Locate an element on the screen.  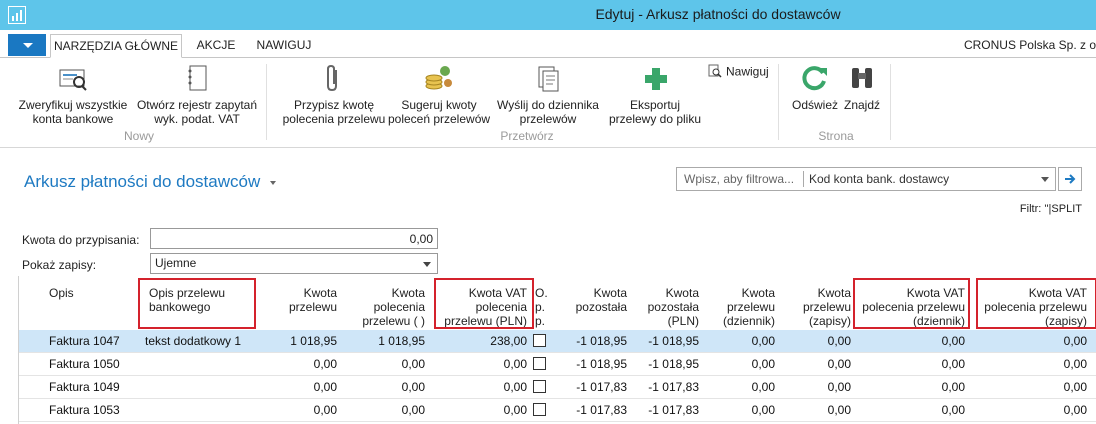
column-header-remaining-pln: Kwota pozostała (PLN) is located at coordinates (668, 302).